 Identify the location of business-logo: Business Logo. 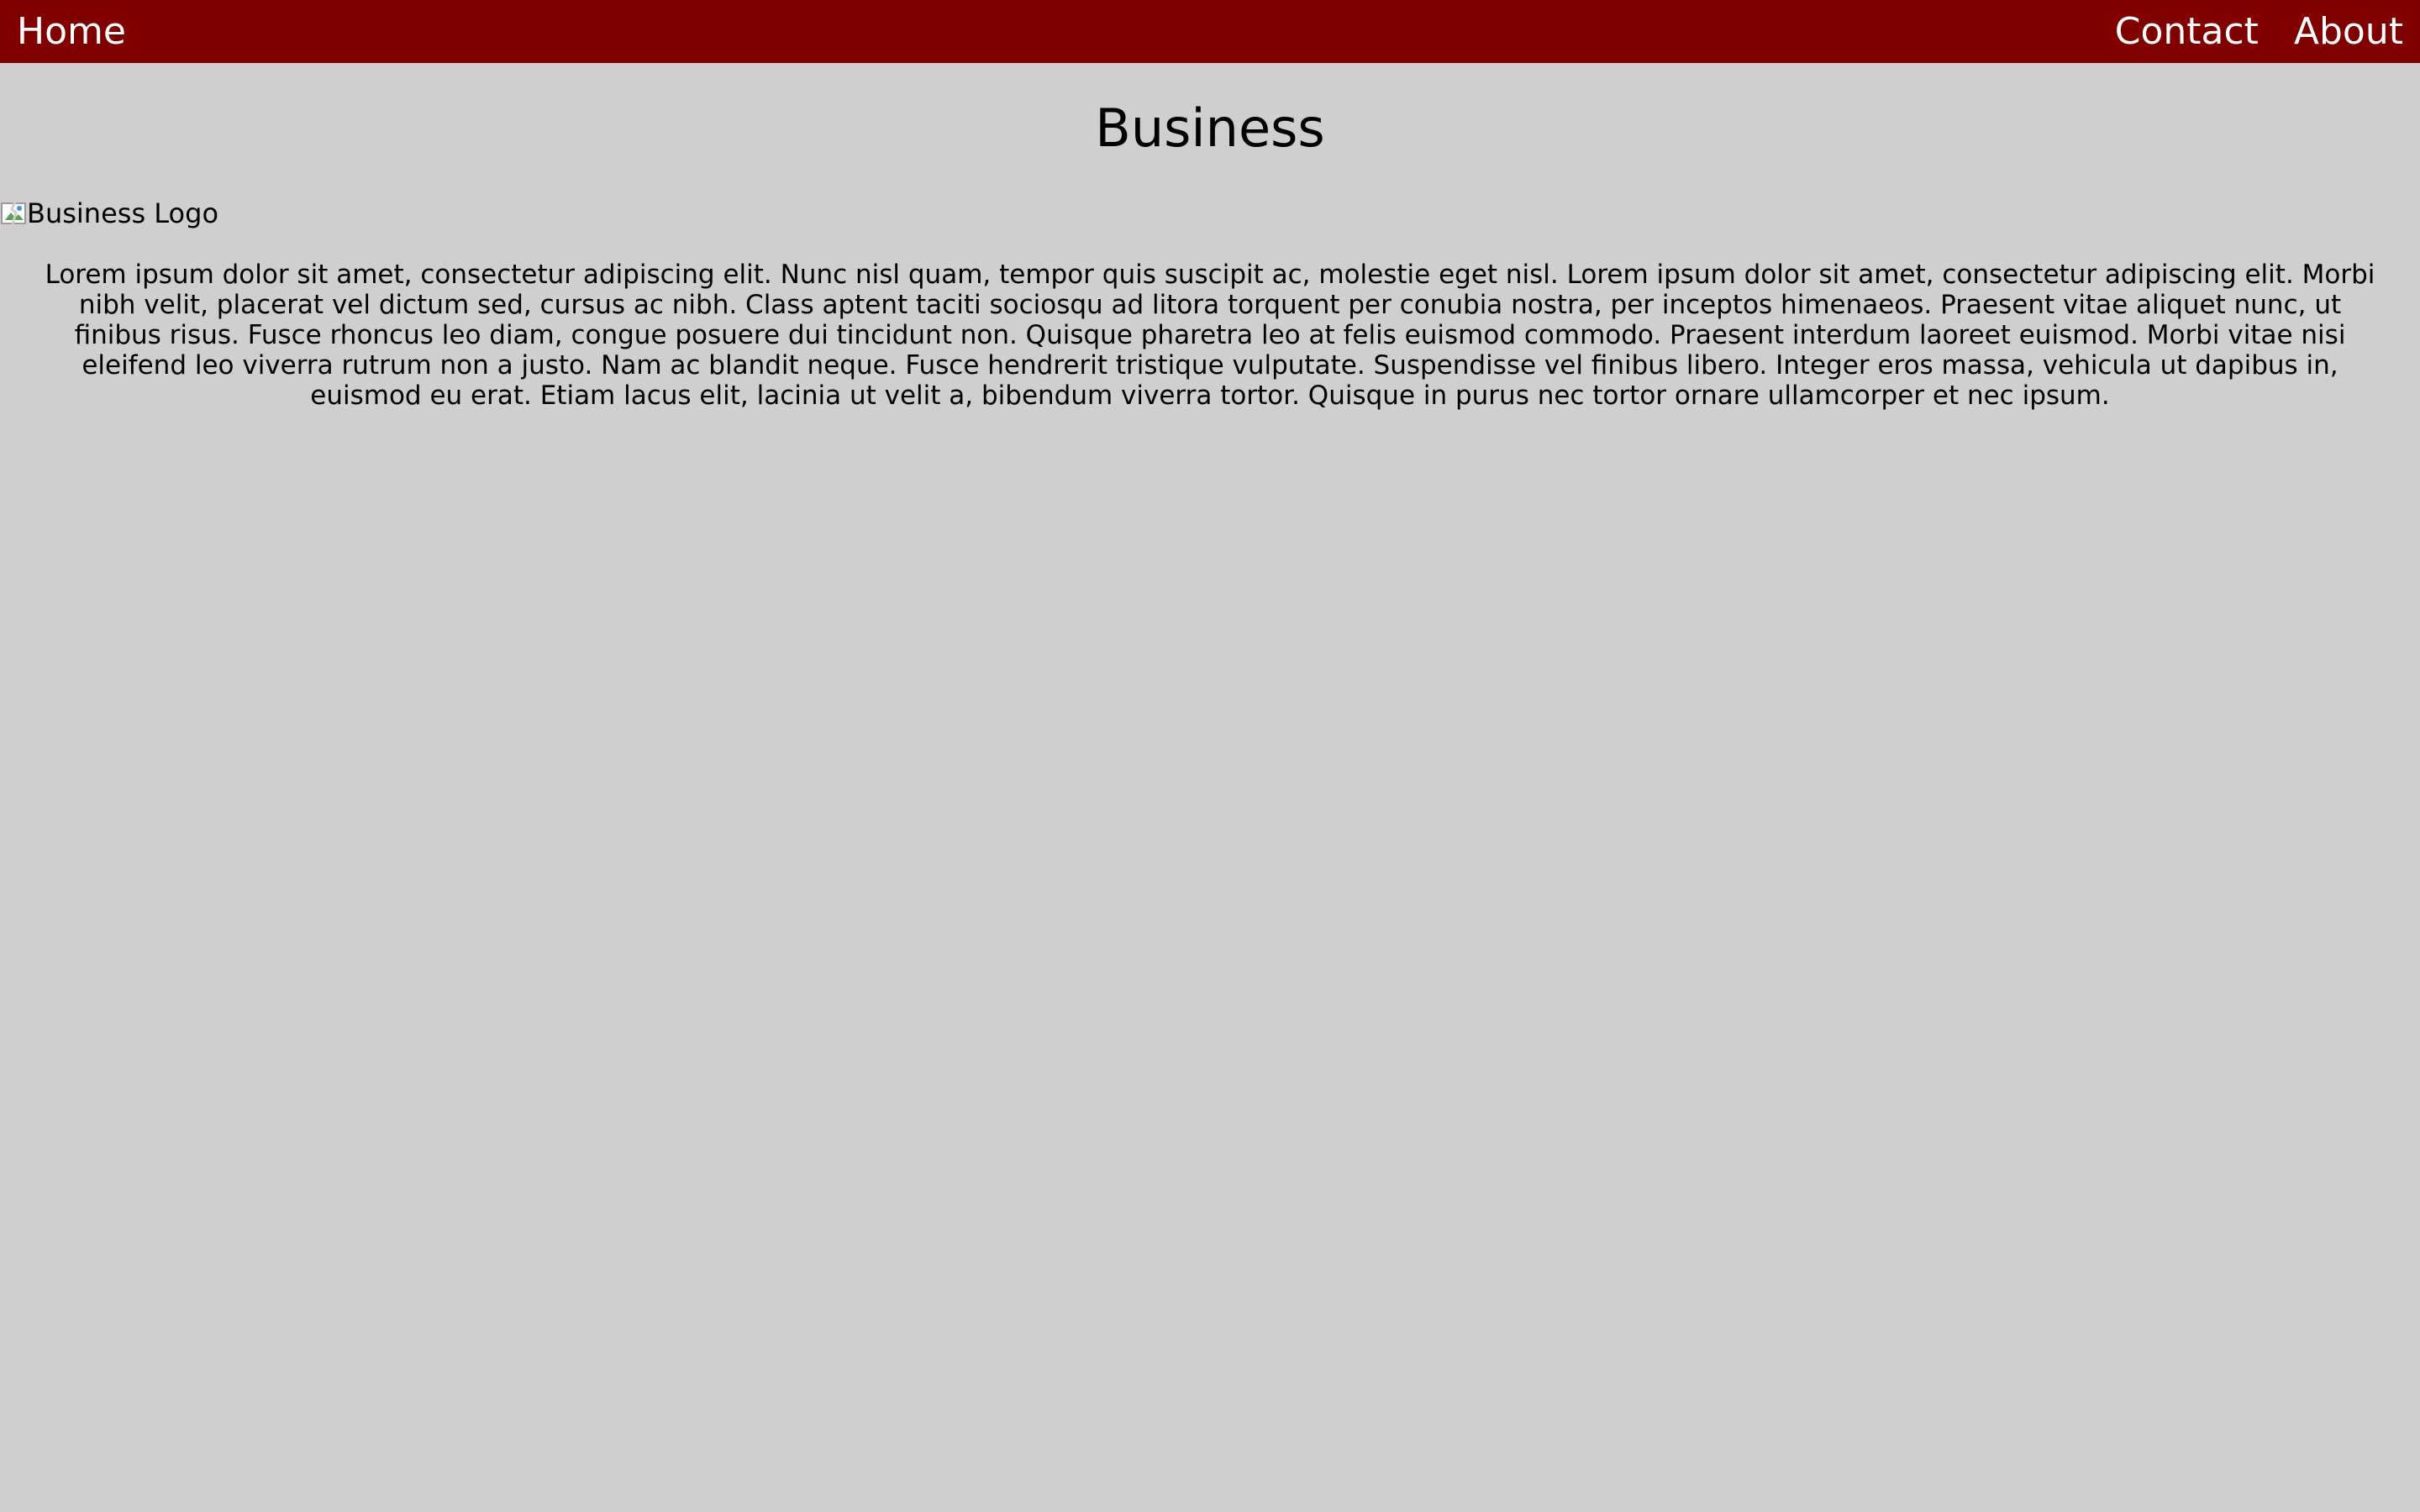
(109, 213).